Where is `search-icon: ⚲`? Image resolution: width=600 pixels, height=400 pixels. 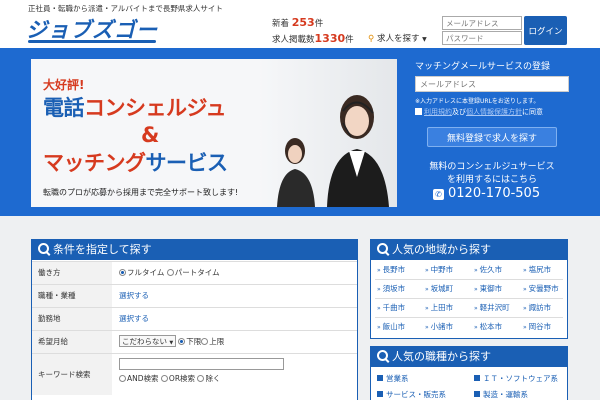
search-icon: ⚲ is located at coordinates (371, 39).